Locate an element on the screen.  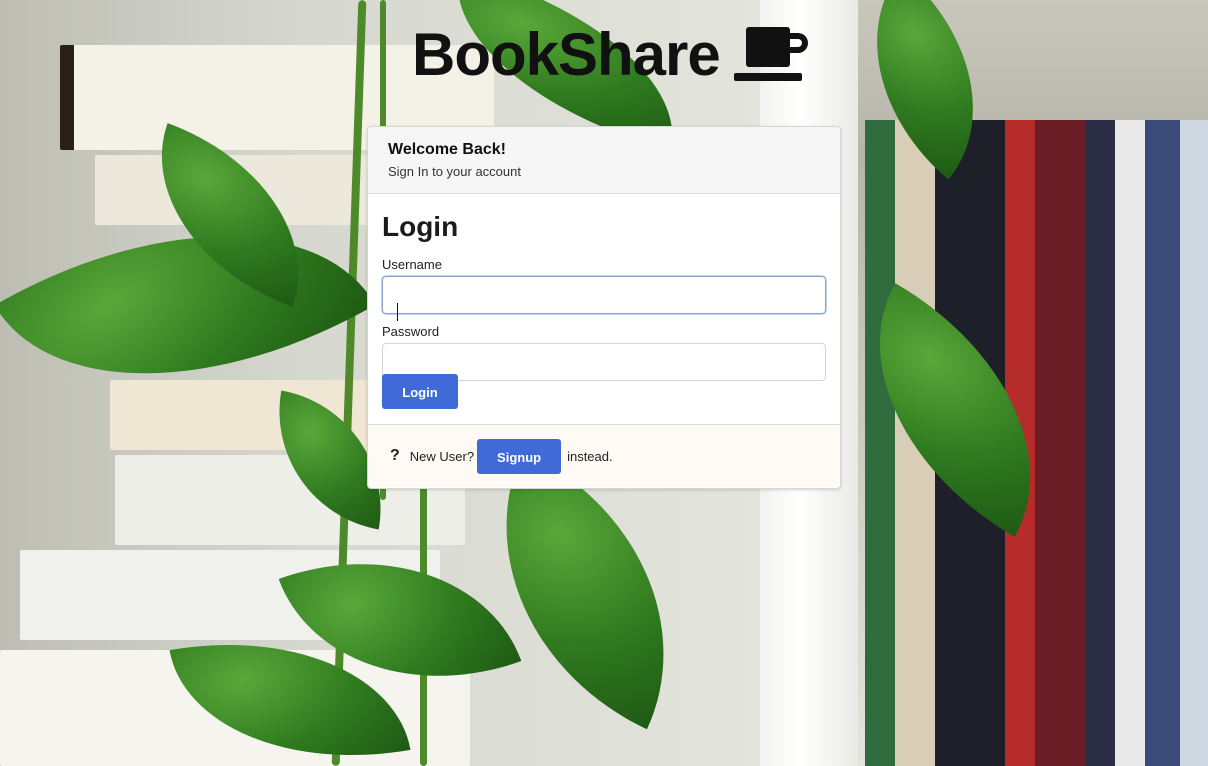
text-cursor is located at coordinates (397, 312).